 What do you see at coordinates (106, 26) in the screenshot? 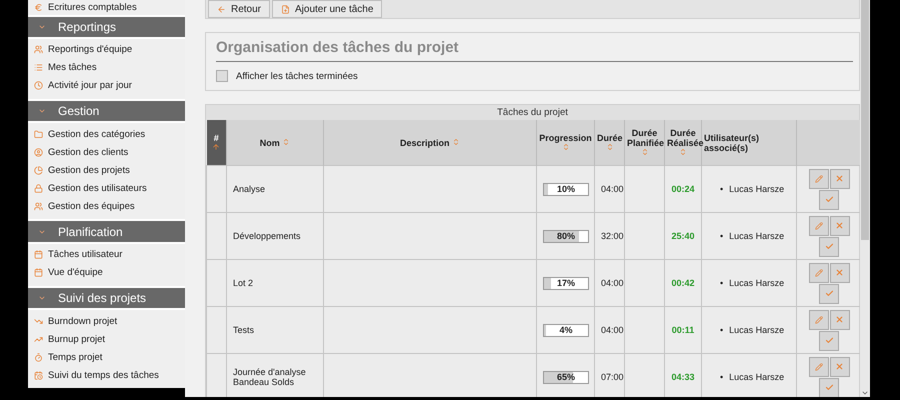
I see `sidebar-section-header: Reportings` at bounding box center [106, 26].